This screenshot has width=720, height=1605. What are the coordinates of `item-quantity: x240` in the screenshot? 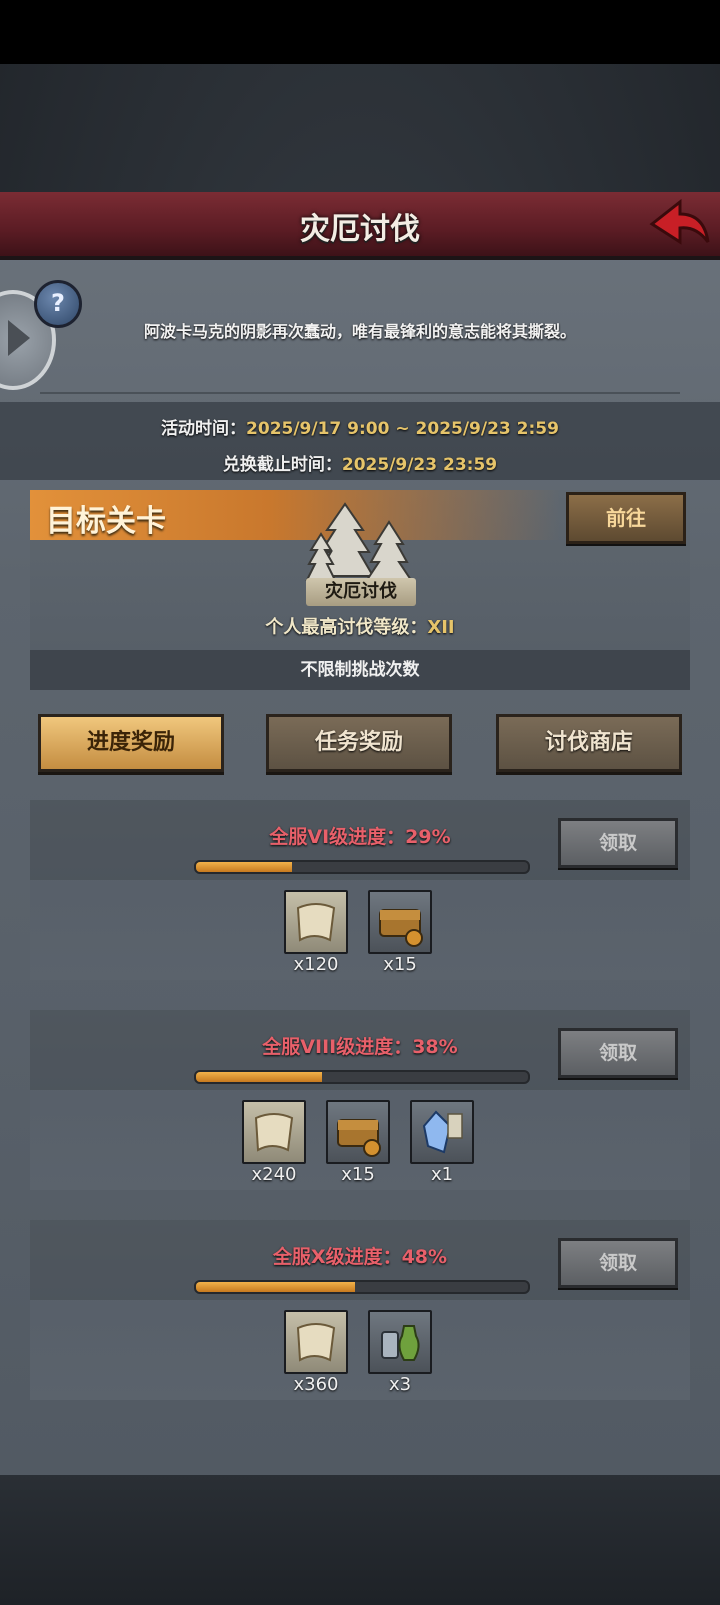 It's located at (274, 1174).